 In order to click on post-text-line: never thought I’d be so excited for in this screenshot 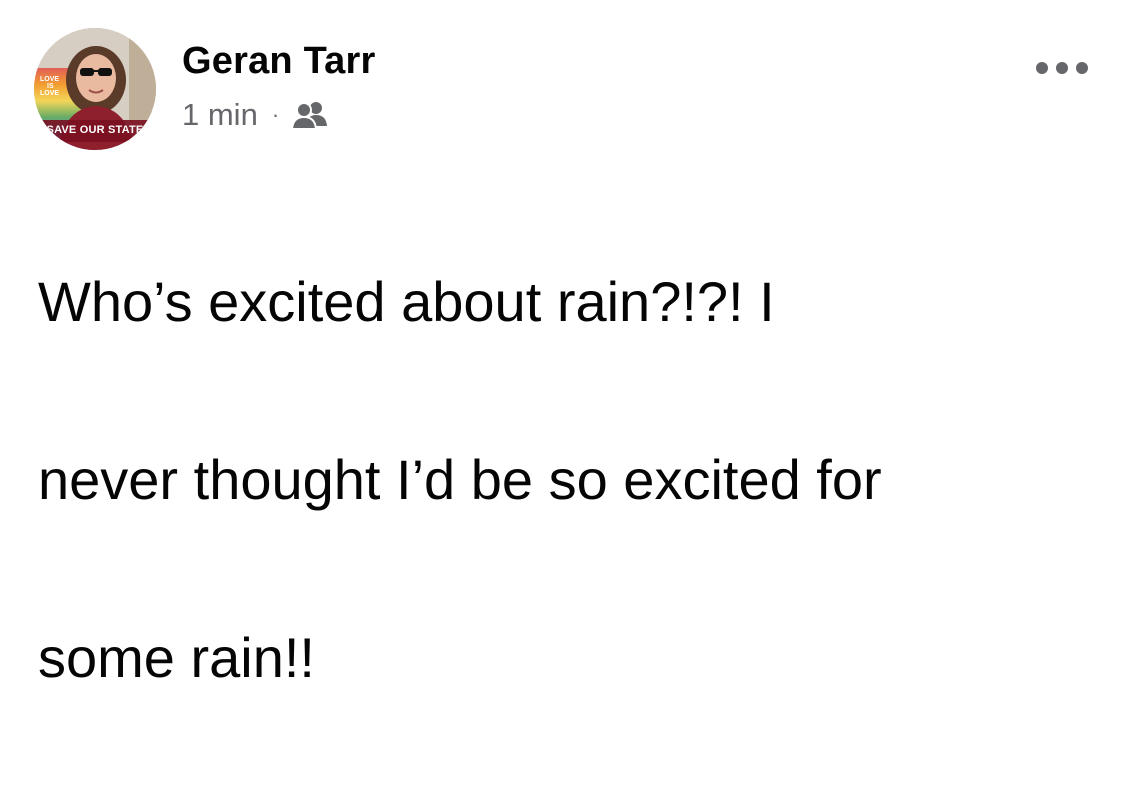, I will do `click(460, 479)`.